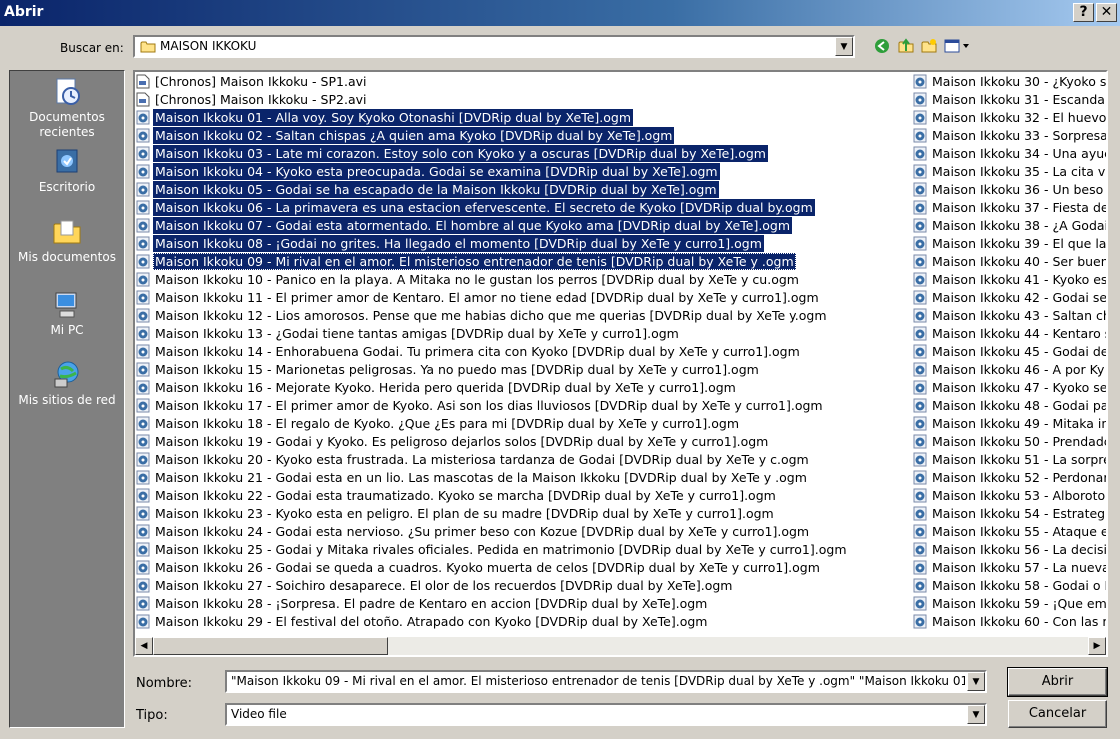 This screenshot has width=1120, height=739. I want to click on file-name: Maison Ikkoku 54 - Estrategia, so click(1020, 513).